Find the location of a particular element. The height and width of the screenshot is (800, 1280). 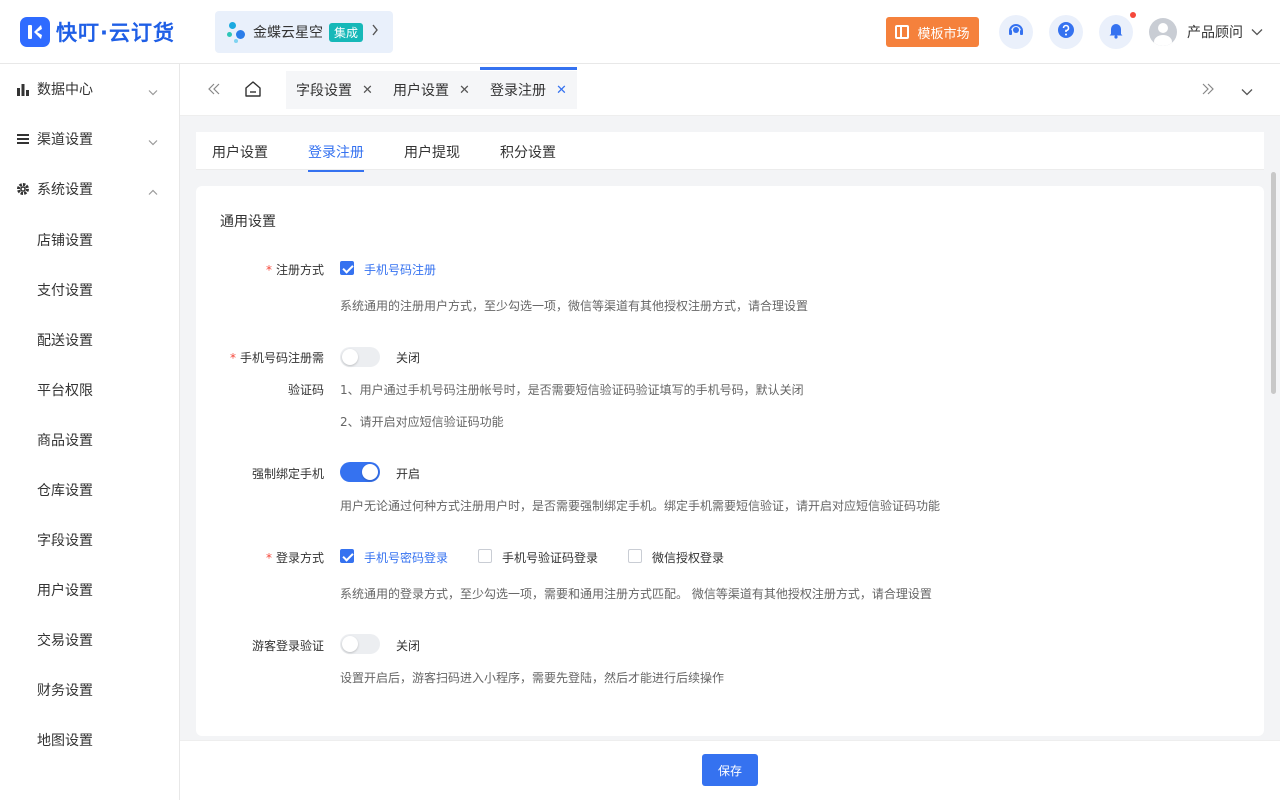

login-method-label: * 登录方式 is located at coordinates (294, 558).